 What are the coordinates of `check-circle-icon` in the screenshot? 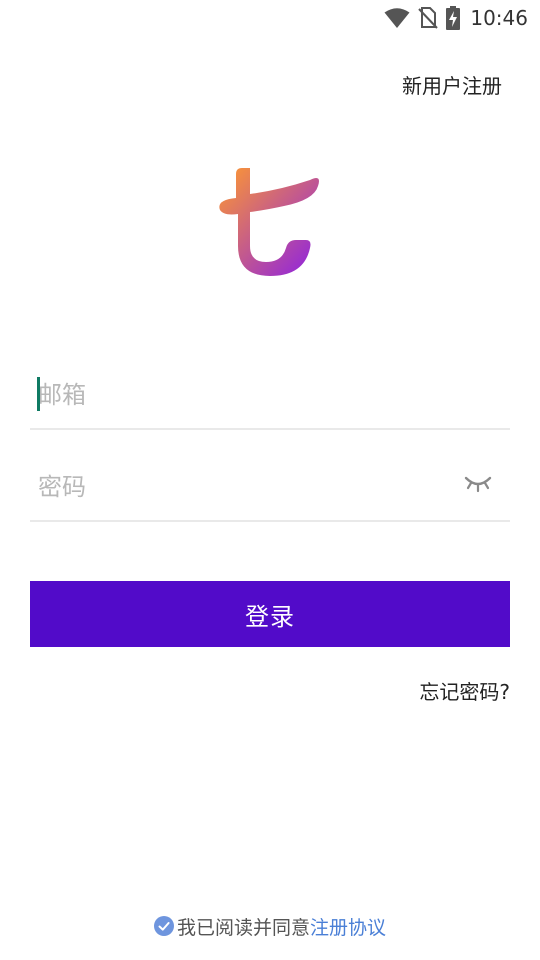 It's located at (163, 926).